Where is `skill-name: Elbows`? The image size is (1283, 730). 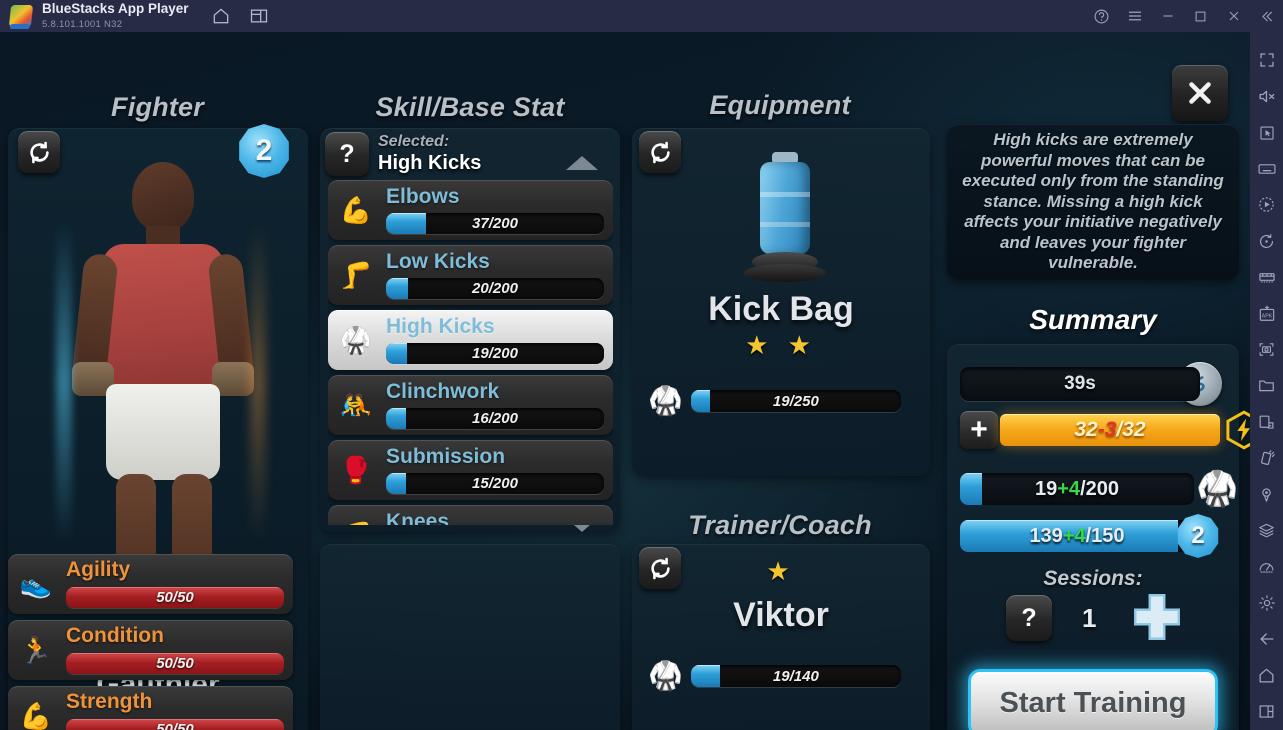 skill-name: Elbows is located at coordinates (423, 196).